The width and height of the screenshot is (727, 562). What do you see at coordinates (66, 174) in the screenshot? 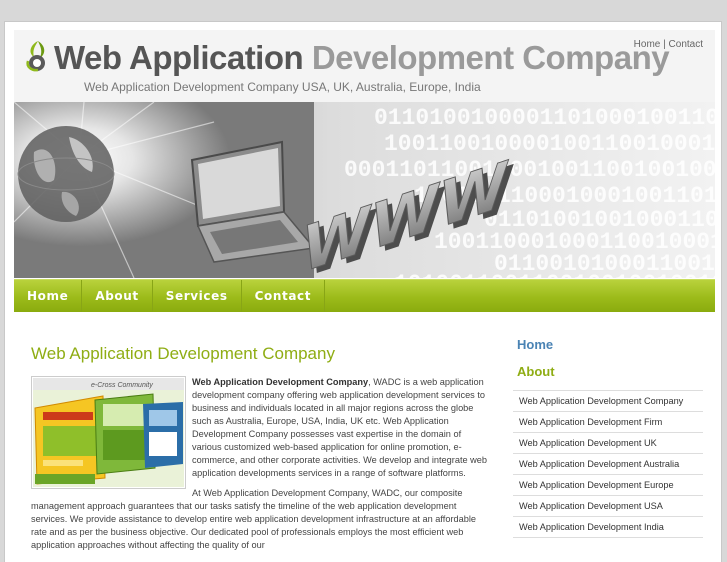
I see `globe-icon` at bounding box center [66, 174].